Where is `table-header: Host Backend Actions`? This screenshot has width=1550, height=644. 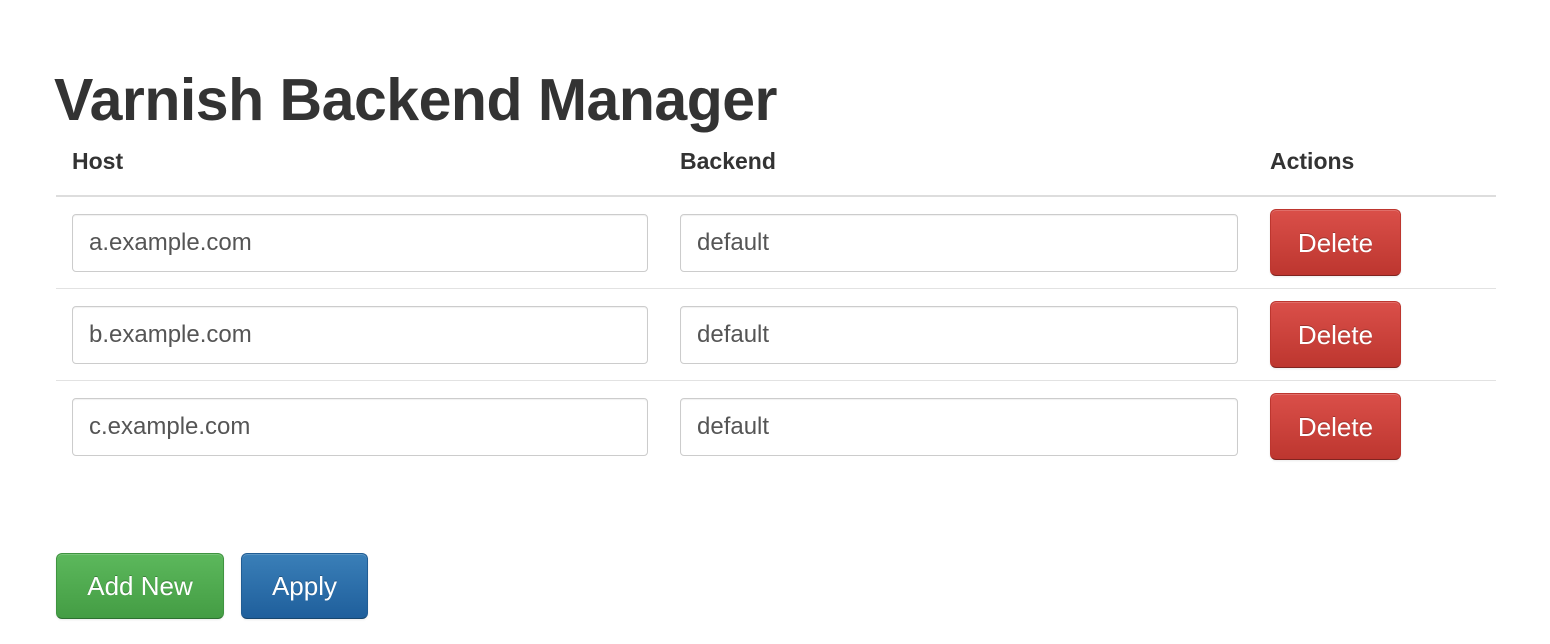 table-header: Host Backend Actions is located at coordinates (776, 168).